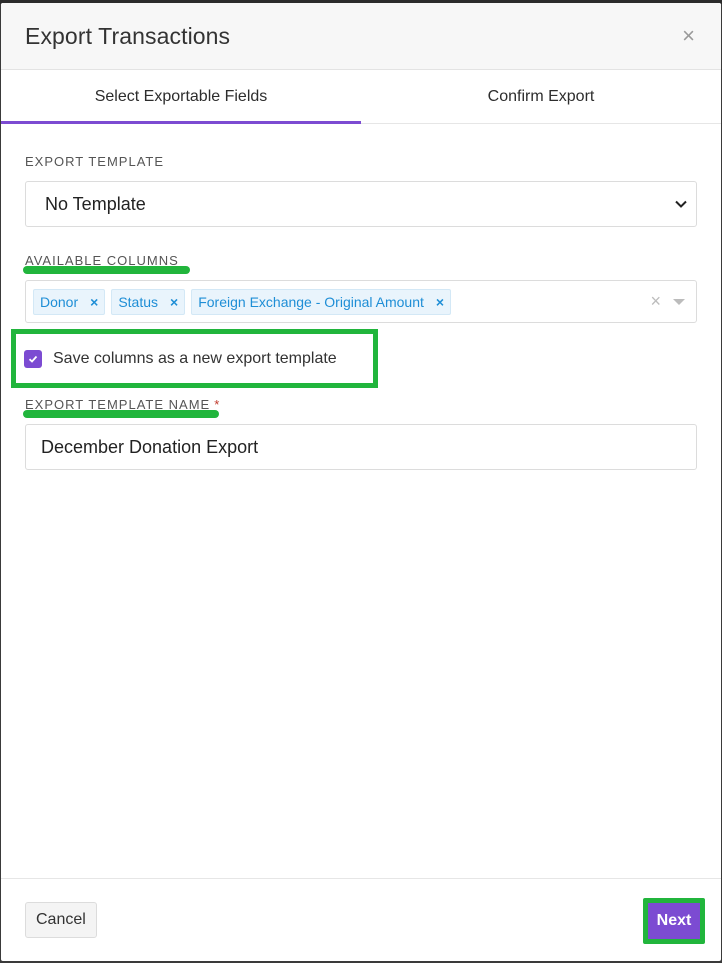 The width and height of the screenshot is (722, 963). What do you see at coordinates (361, 204) in the screenshot?
I see `export-template-select: No Template` at bounding box center [361, 204].